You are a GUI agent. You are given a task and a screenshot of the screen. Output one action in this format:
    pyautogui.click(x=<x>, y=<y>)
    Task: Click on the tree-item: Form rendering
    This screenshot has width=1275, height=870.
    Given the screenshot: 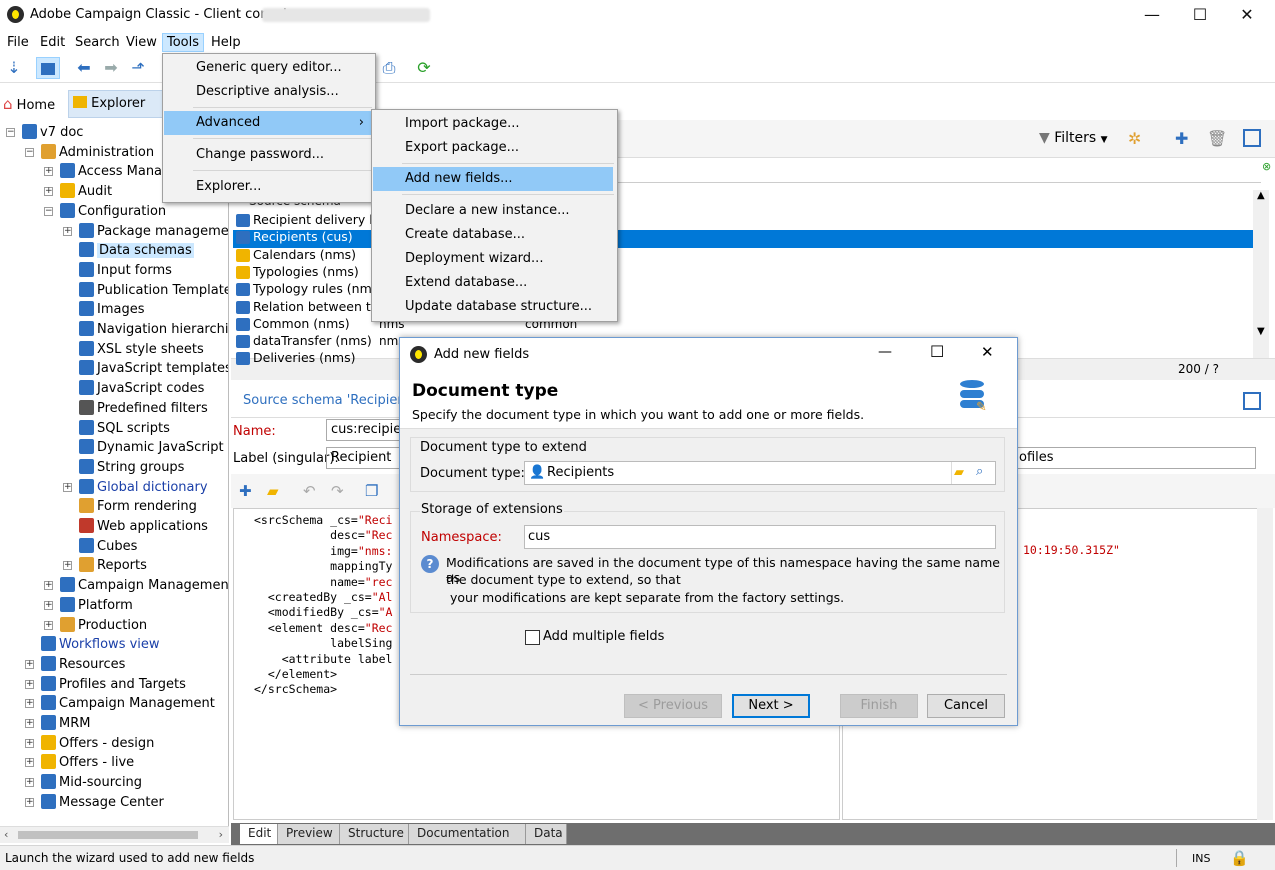 What is the action you would take?
    pyautogui.click(x=138, y=506)
    